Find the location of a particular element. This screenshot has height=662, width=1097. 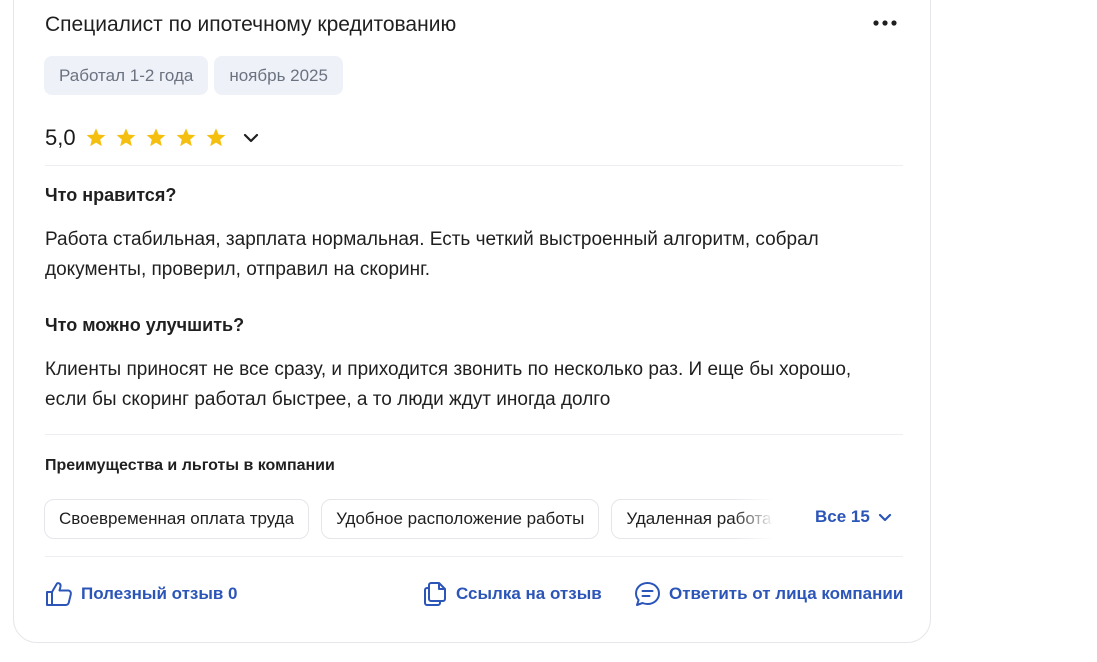

more-options-button is located at coordinates (885, 23).